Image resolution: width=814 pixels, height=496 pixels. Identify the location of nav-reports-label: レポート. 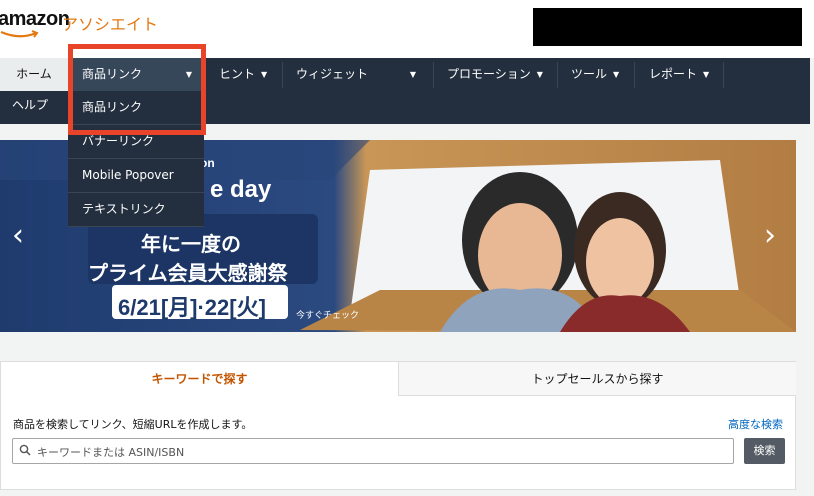
(673, 74).